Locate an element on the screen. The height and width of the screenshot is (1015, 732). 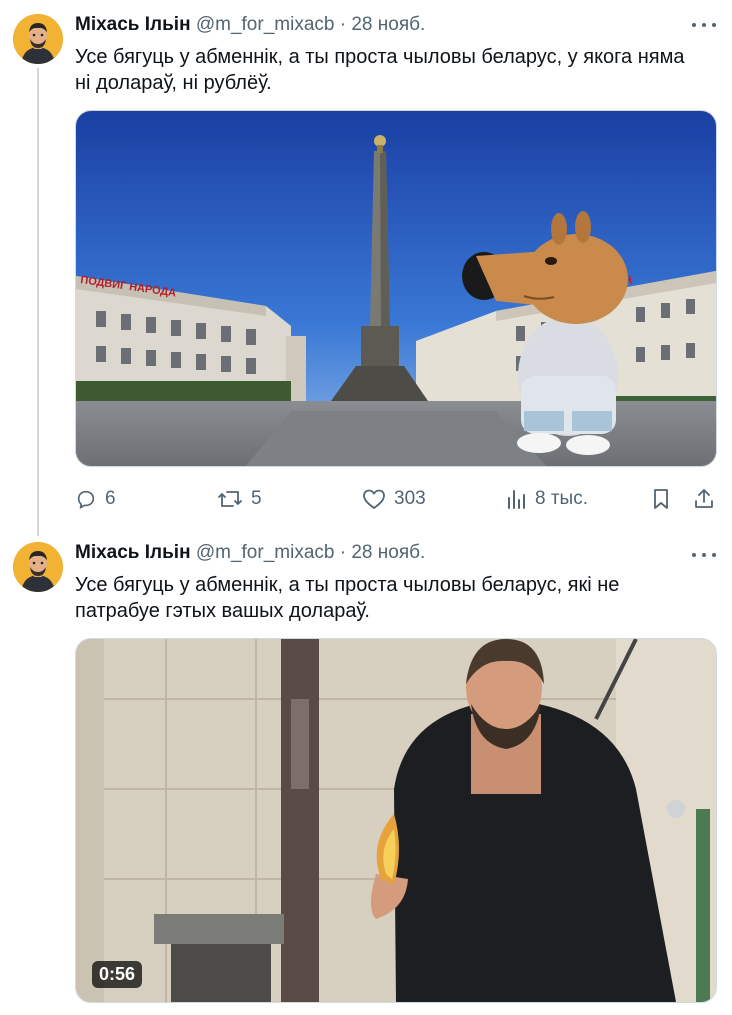
views-icon is located at coordinates (516, 499).